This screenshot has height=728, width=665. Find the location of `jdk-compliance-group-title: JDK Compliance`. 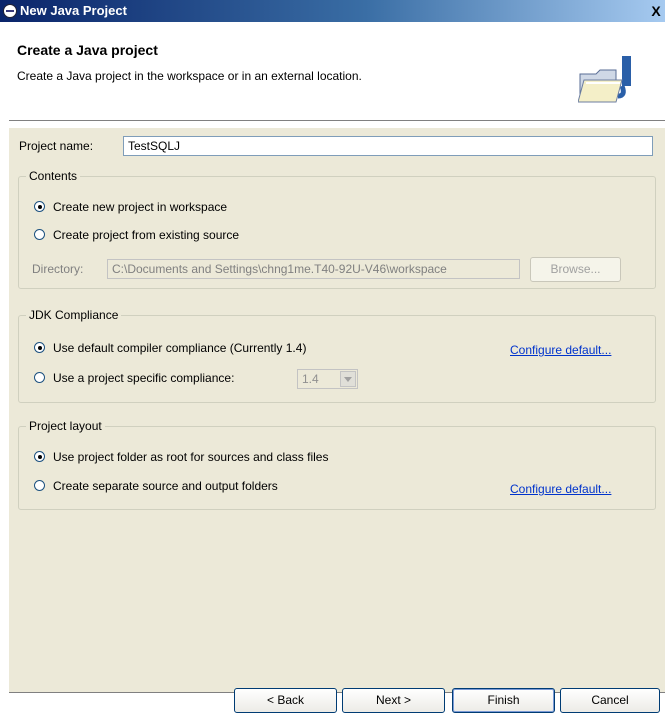

jdk-compliance-group-title: JDK Compliance is located at coordinates (74, 315).